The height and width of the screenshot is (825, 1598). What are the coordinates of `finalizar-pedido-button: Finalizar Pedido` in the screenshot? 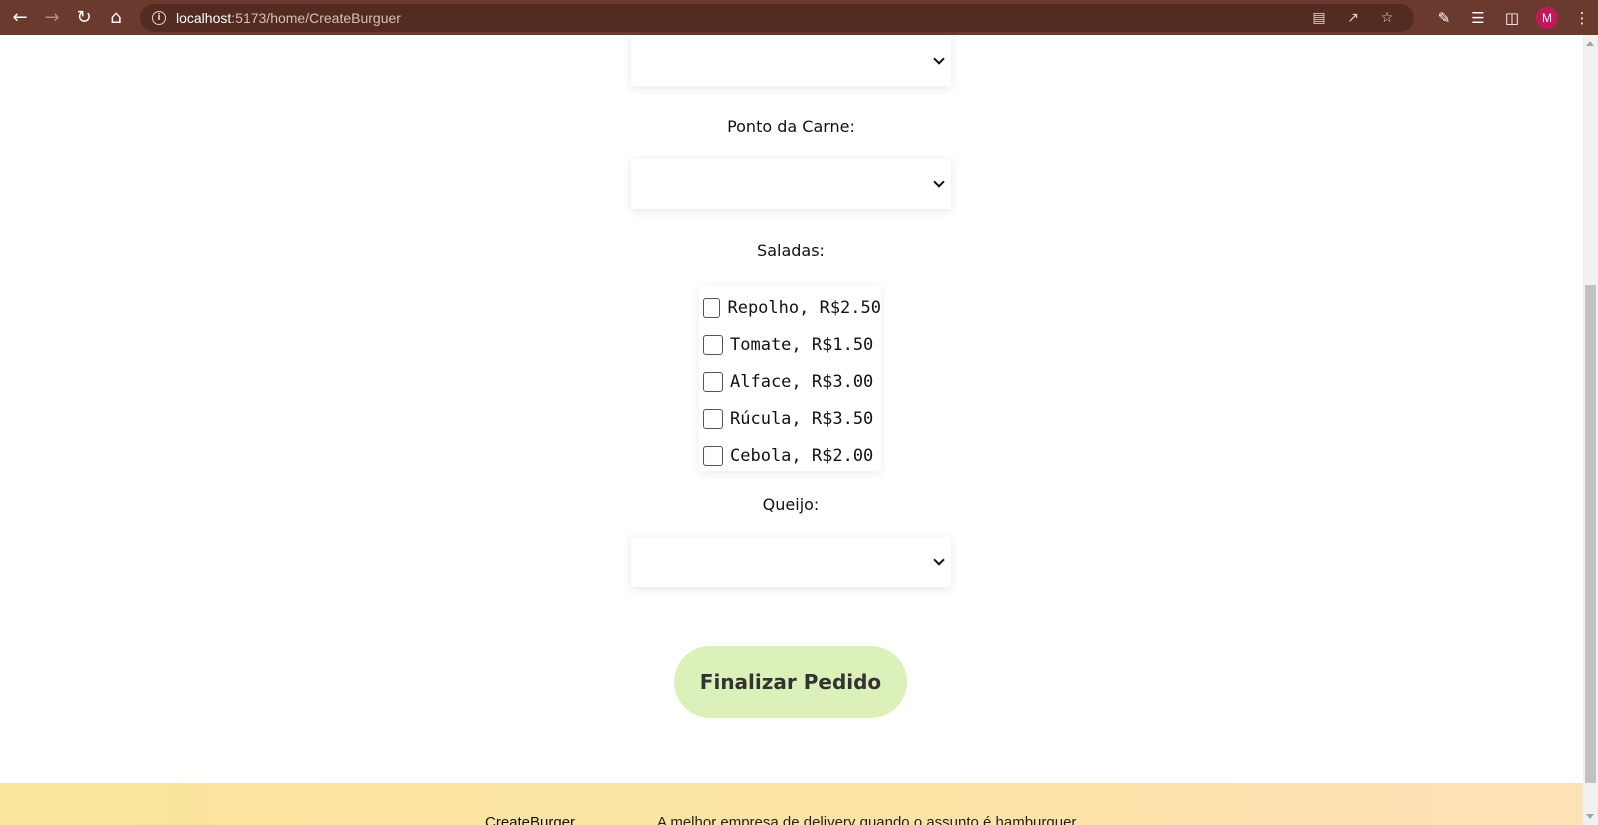 It's located at (790, 682).